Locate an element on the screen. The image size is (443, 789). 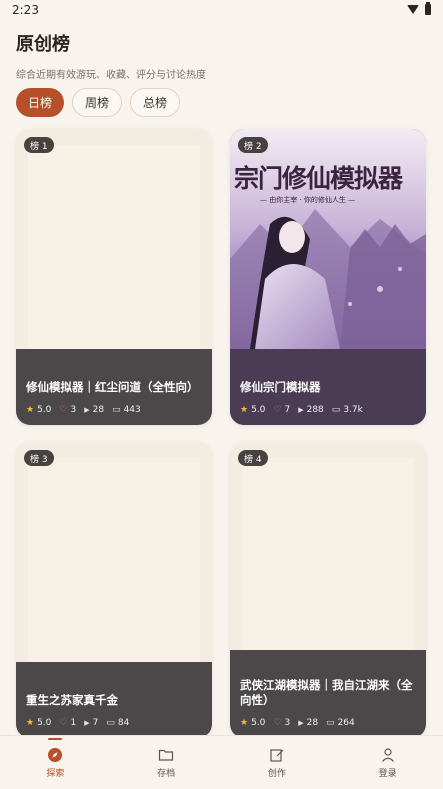
status-time: 2:23 is located at coordinates (25, 10).